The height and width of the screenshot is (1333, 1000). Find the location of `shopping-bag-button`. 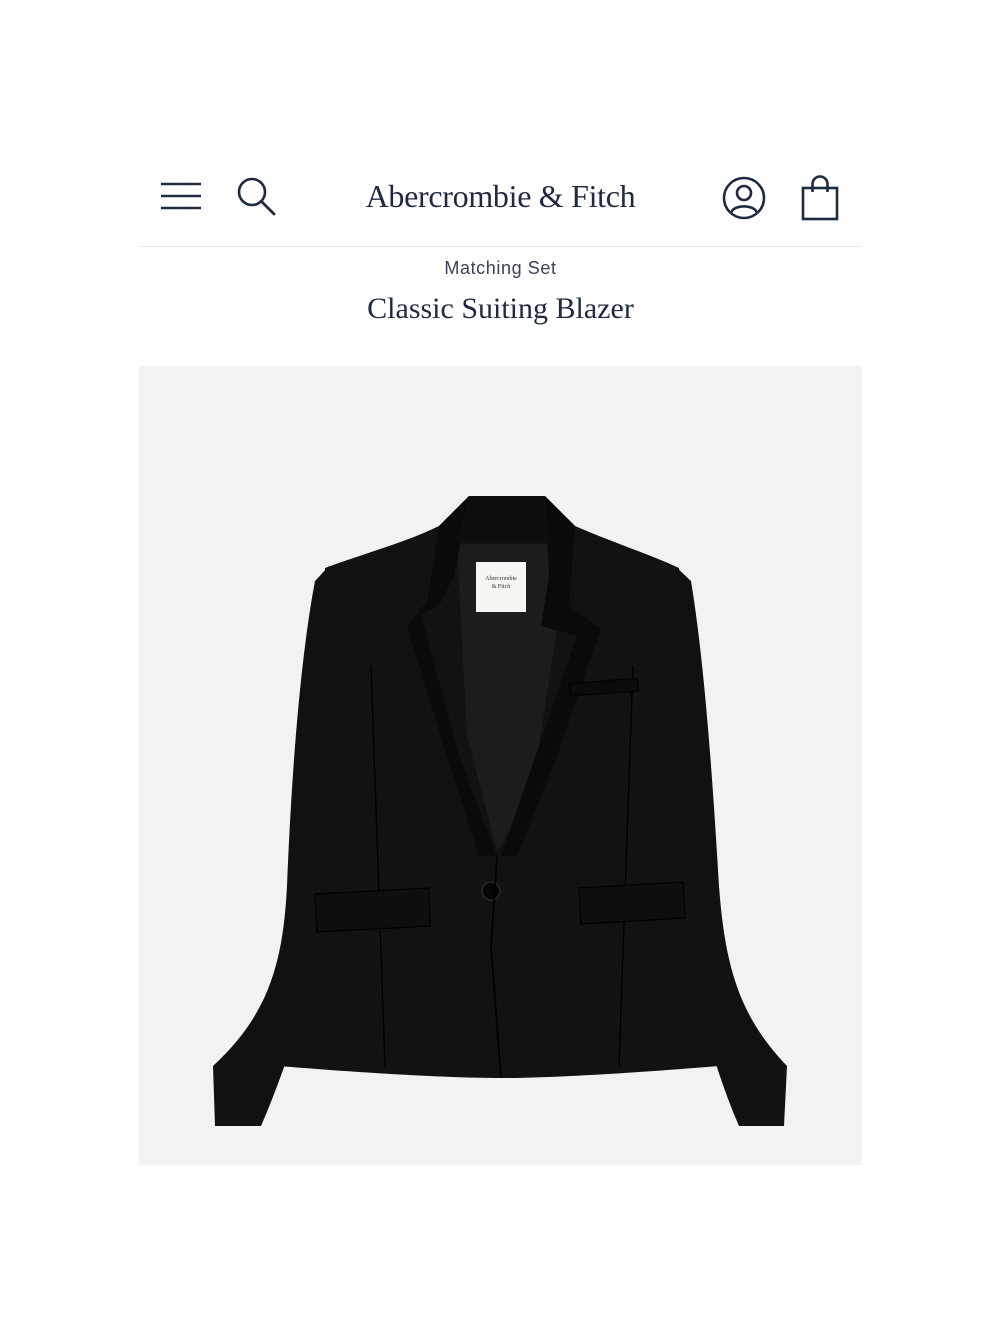

shopping-bag-button is located at coordinates (820, 198).